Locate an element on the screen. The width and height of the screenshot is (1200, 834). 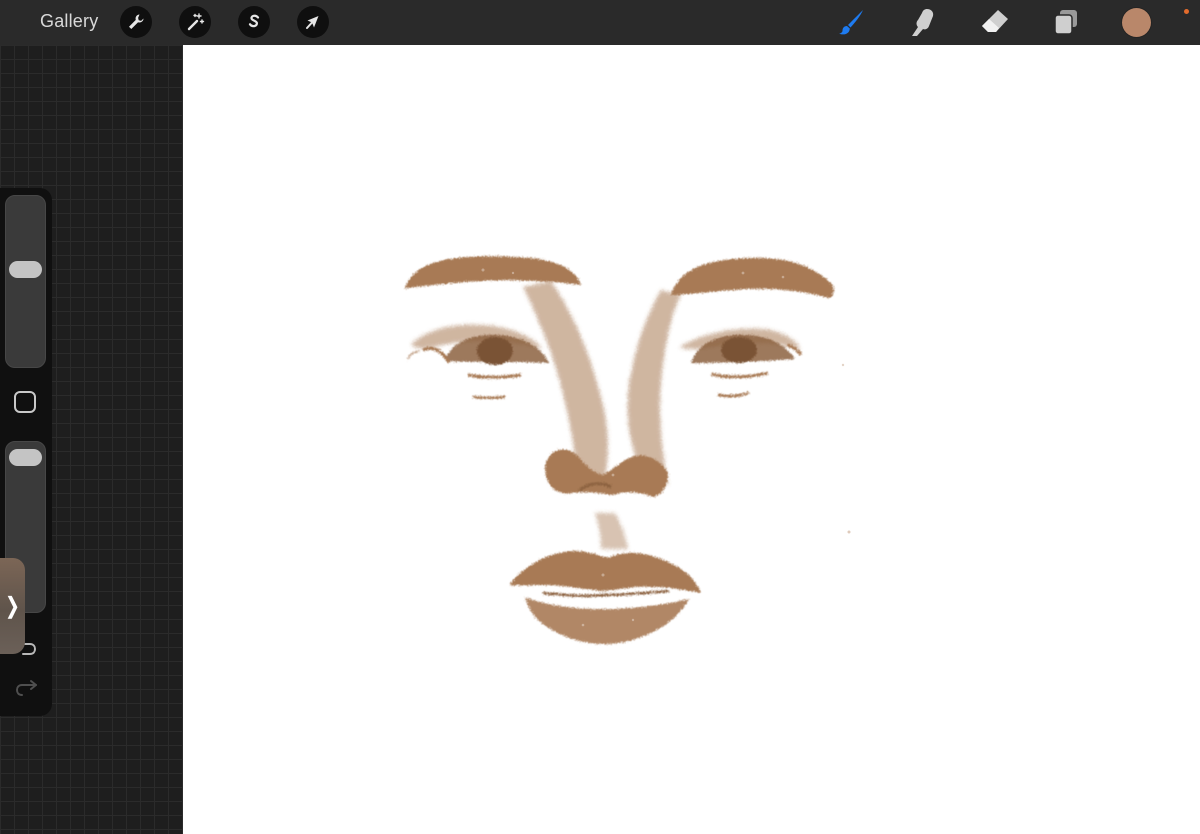
wrench-icon is located at coordinates (136, 21).